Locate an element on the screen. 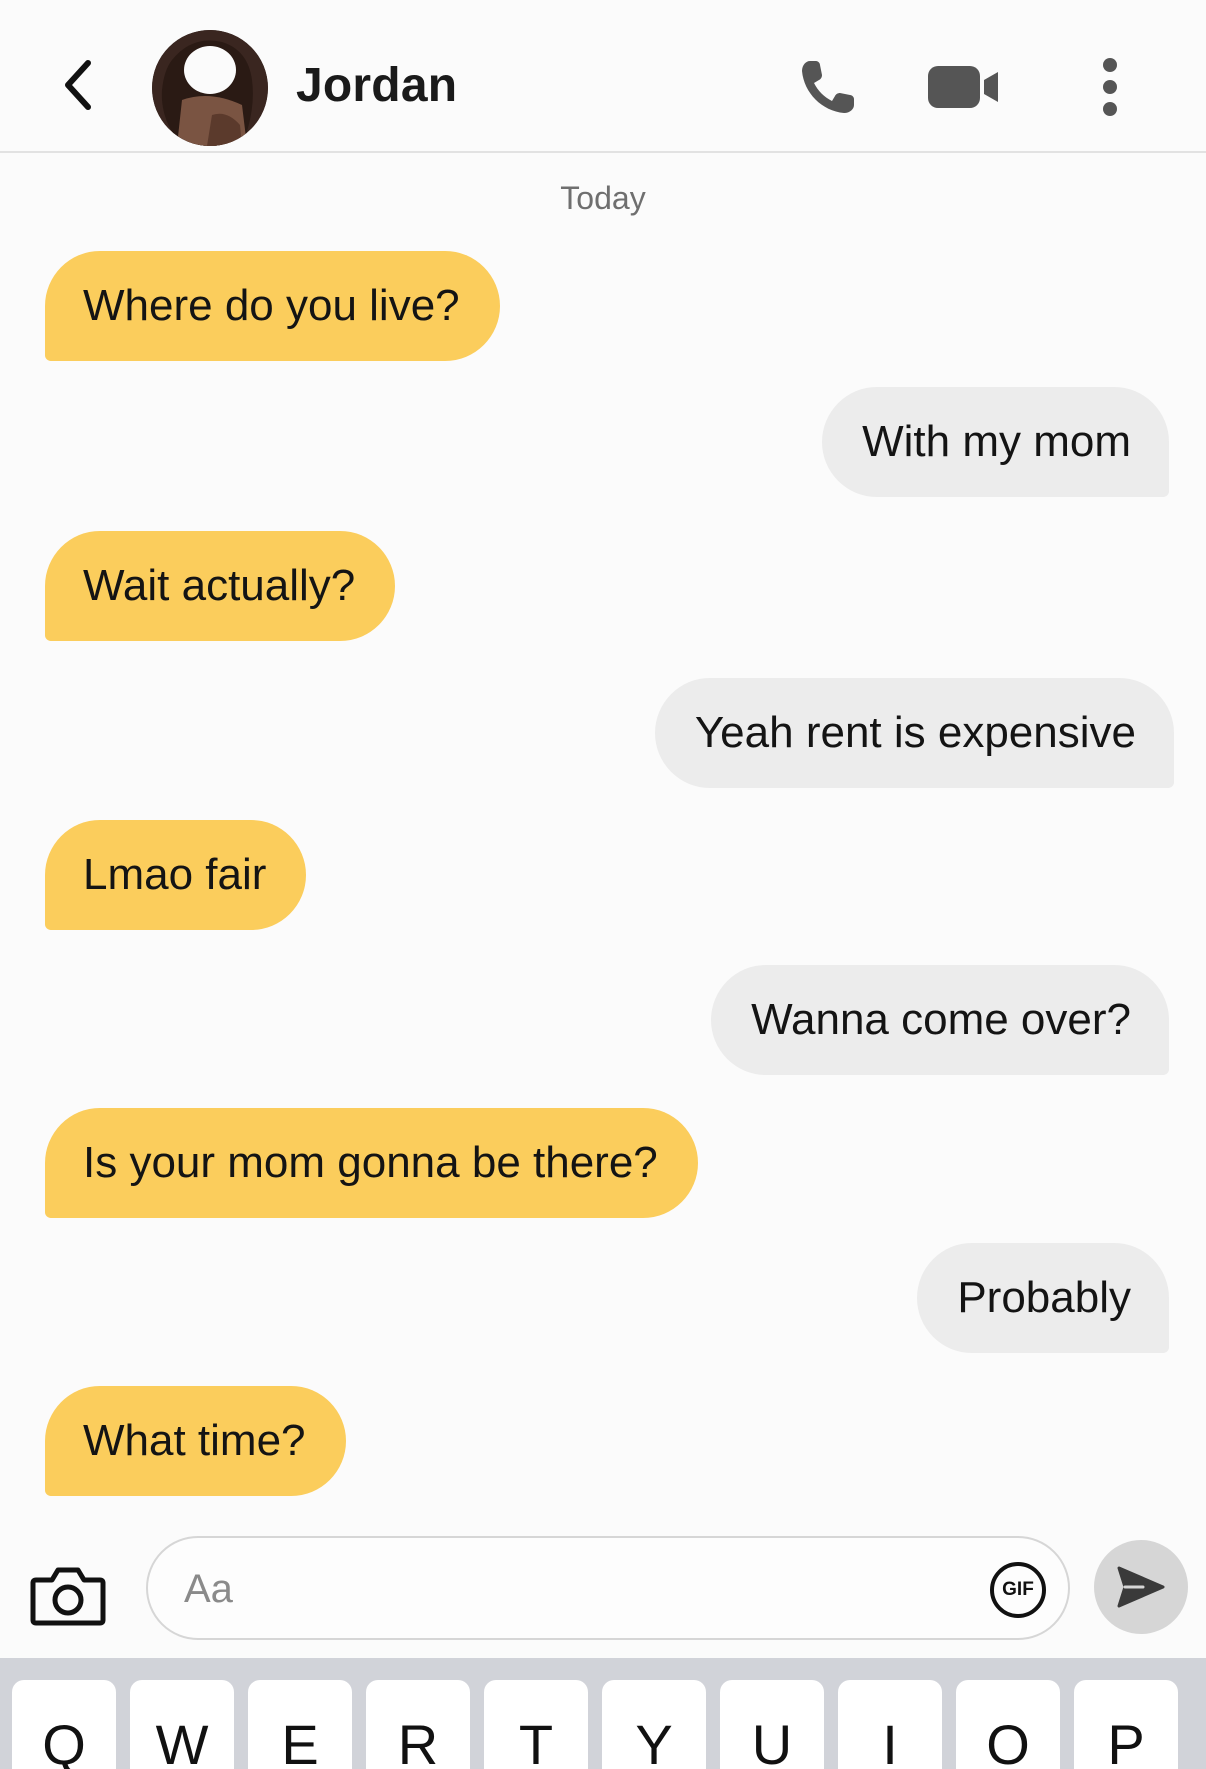  chevron-left-icon is located at coordinates (78, 85).